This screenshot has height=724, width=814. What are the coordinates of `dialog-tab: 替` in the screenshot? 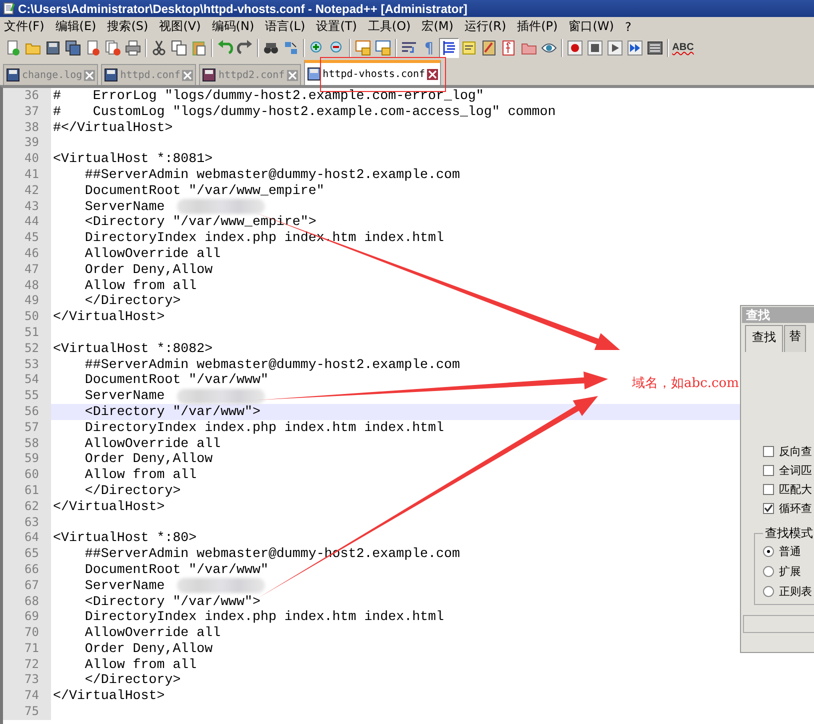 It's located at (795, 338).